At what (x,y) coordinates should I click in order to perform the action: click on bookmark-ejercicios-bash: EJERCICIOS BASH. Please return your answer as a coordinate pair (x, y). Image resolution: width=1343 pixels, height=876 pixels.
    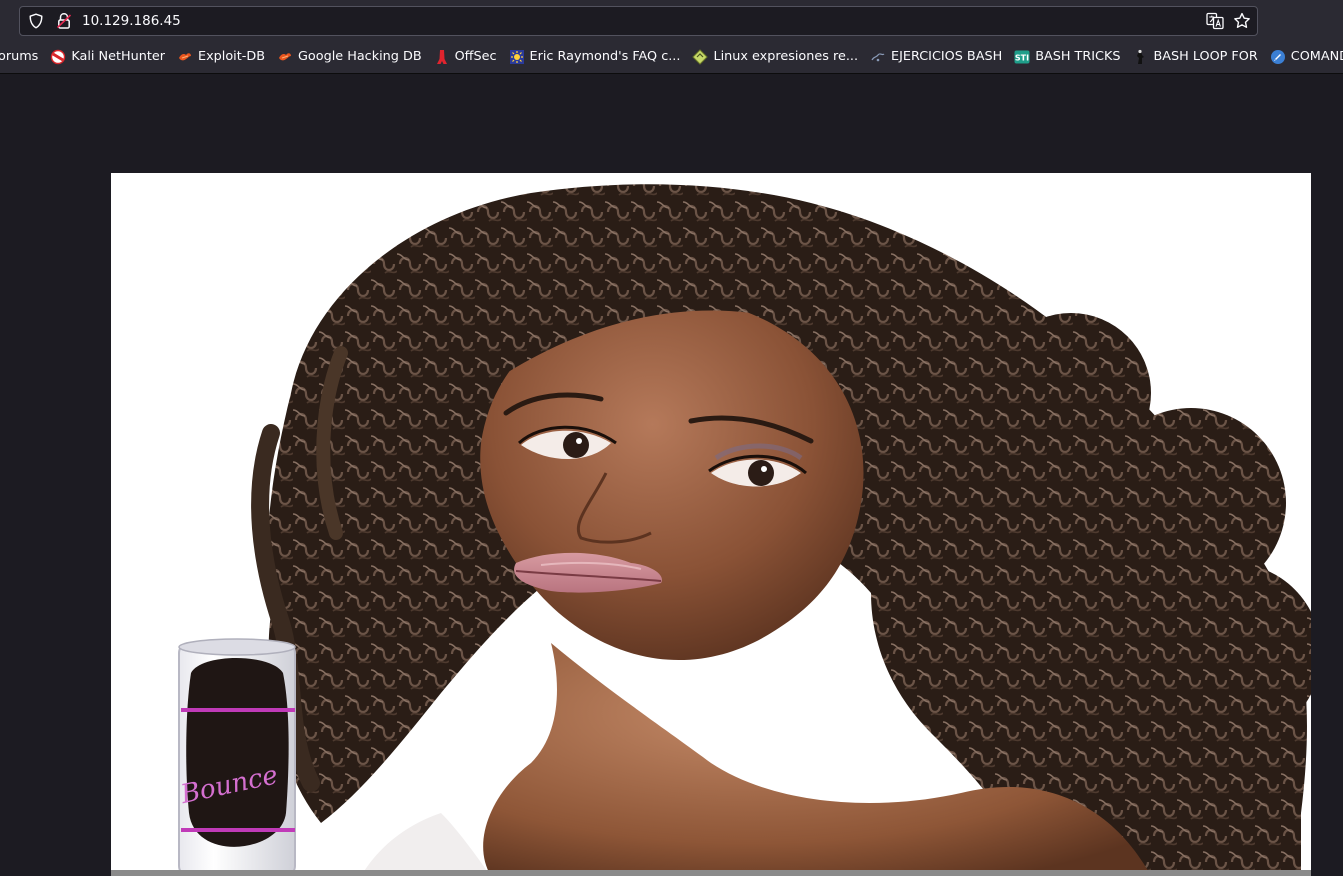
    Looking at the image, I should click on (936, 57).